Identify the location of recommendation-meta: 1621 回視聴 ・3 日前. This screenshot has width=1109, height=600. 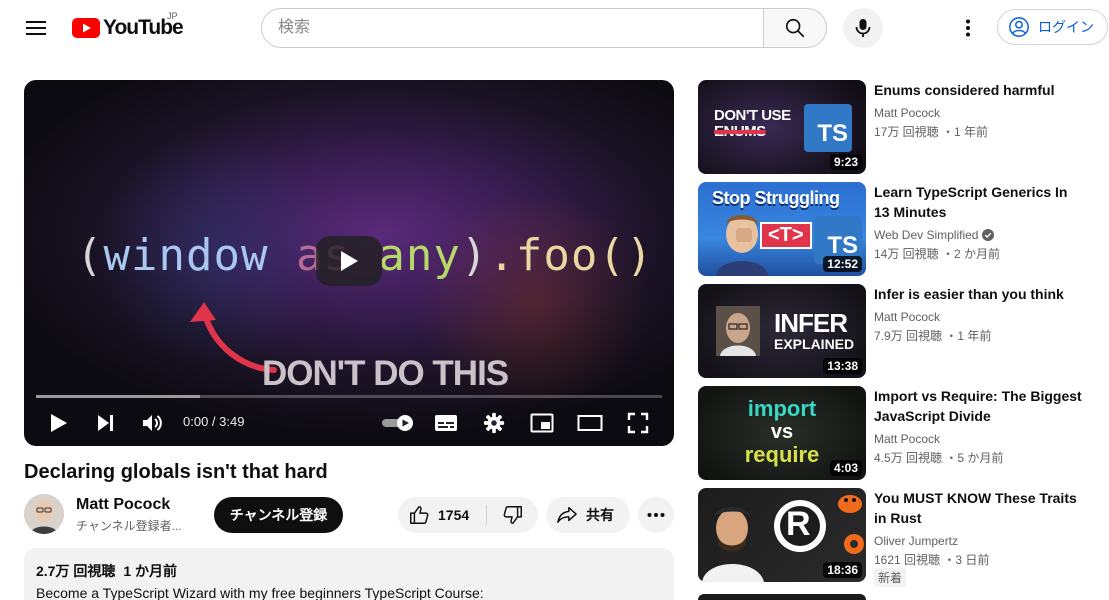
(932, 560).